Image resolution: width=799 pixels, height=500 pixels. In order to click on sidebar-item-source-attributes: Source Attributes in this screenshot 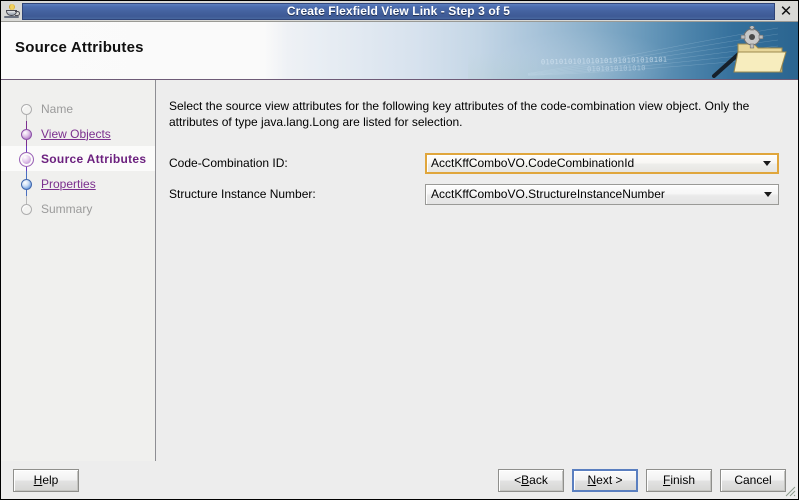, I will do `click(78, 158)`.